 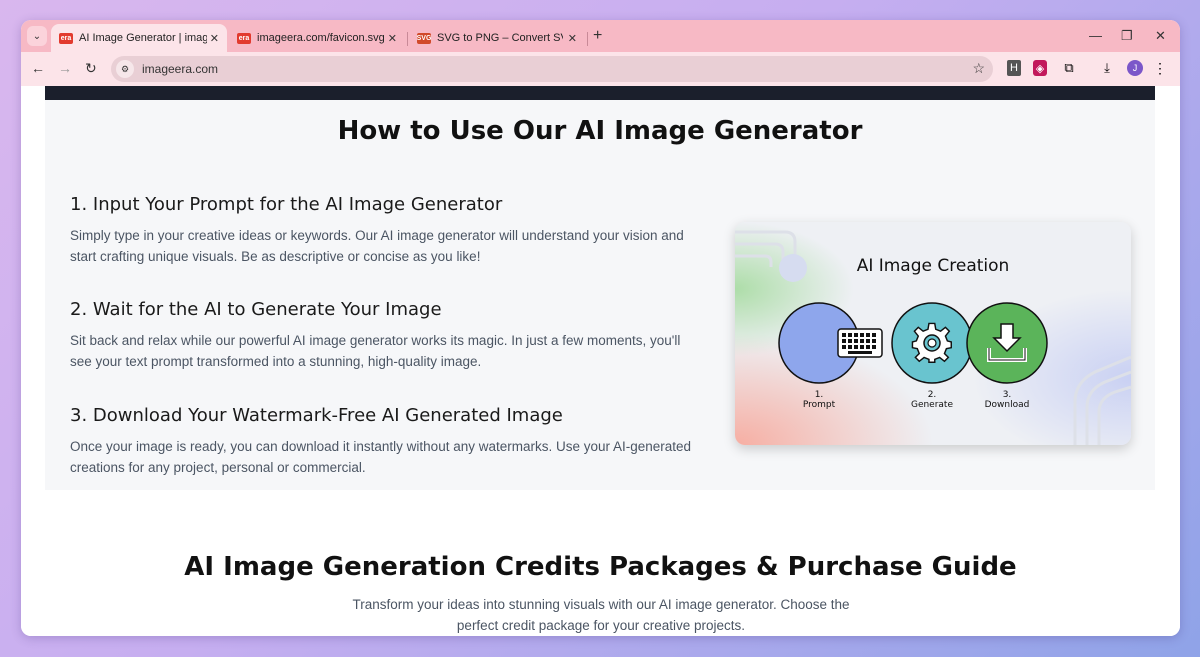 I want to click on reload-button: ↻, so click(x=91, y=68).